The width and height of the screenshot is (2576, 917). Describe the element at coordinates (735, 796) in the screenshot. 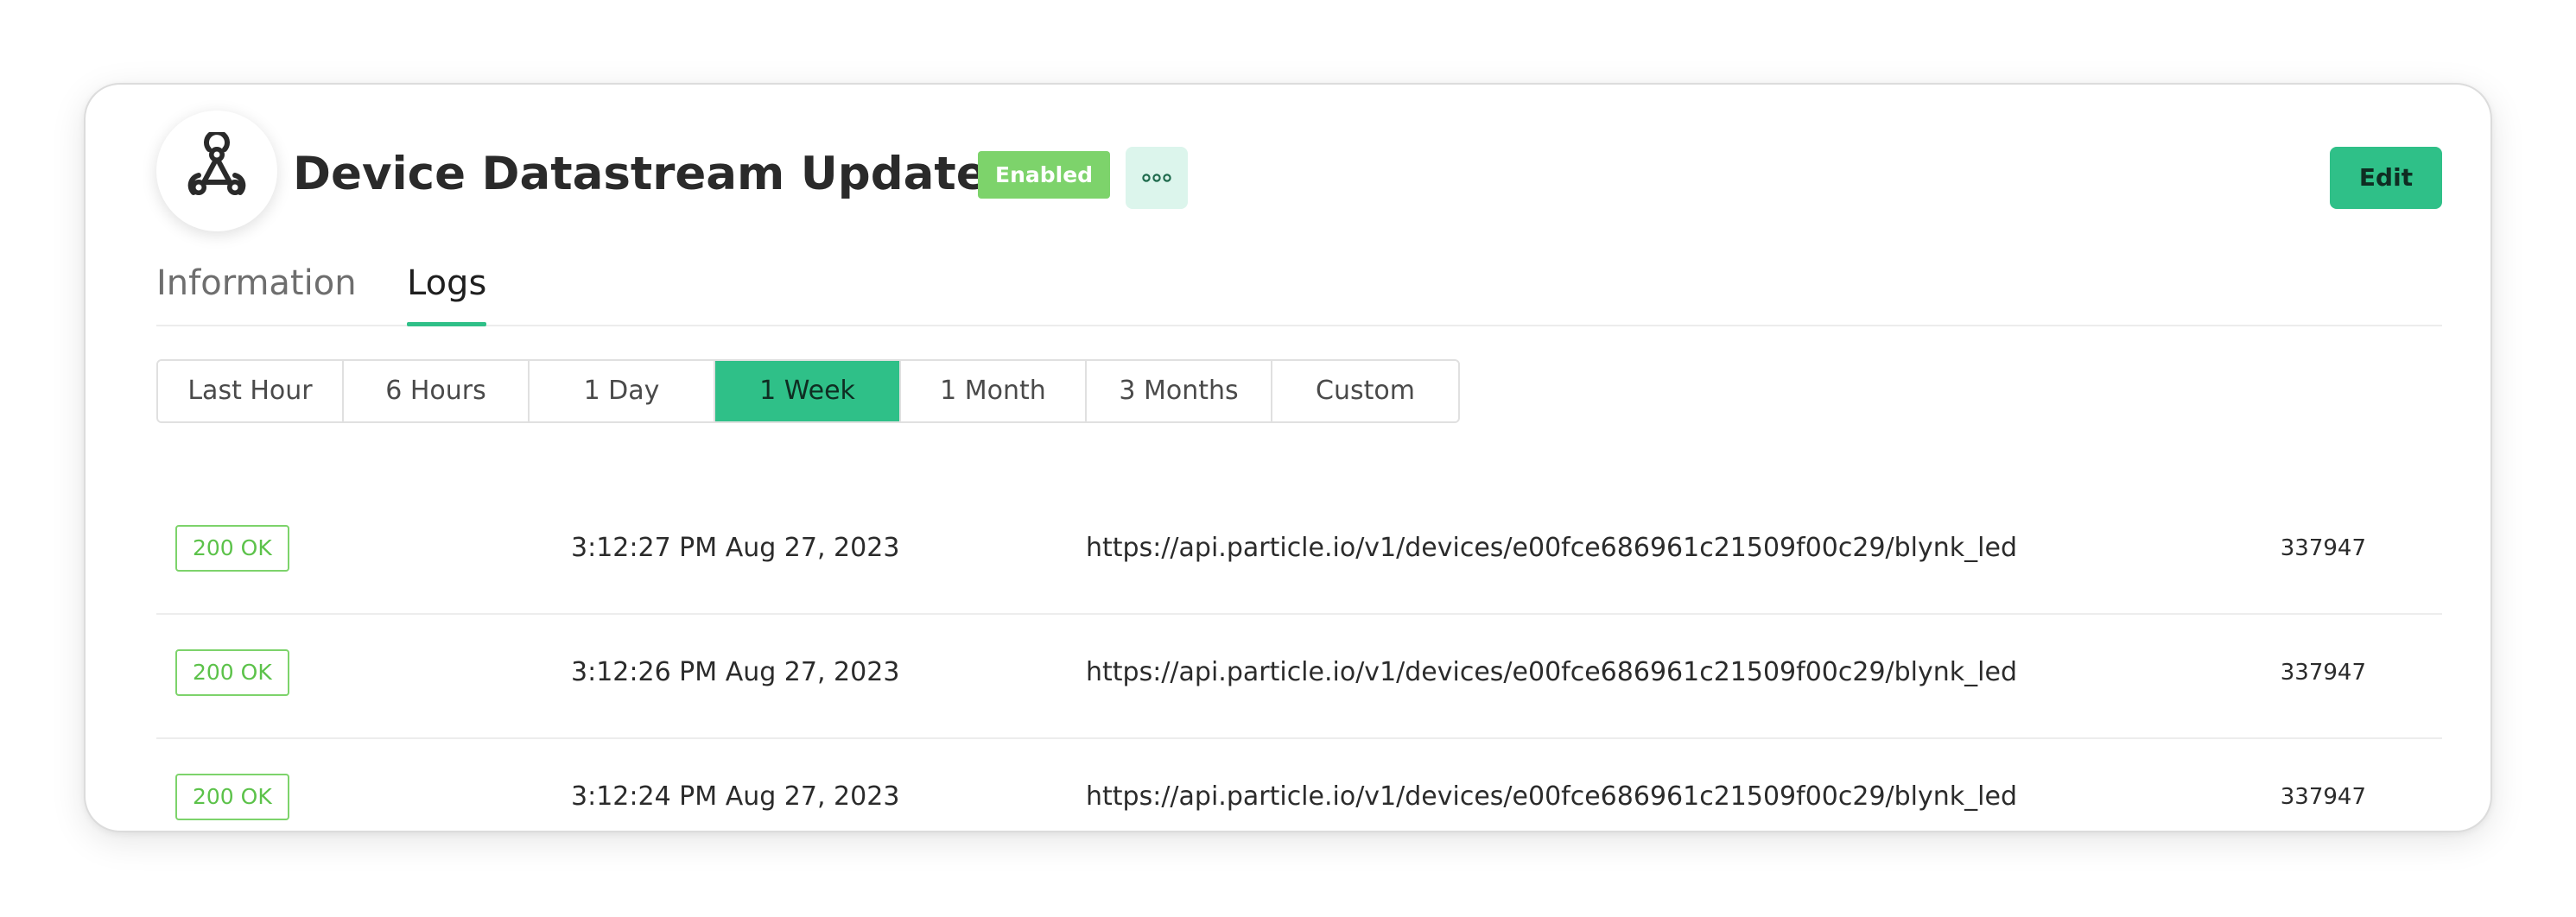

I see `log-timestamp: 3:12:24 PM Aug 27, 2023` at that location.